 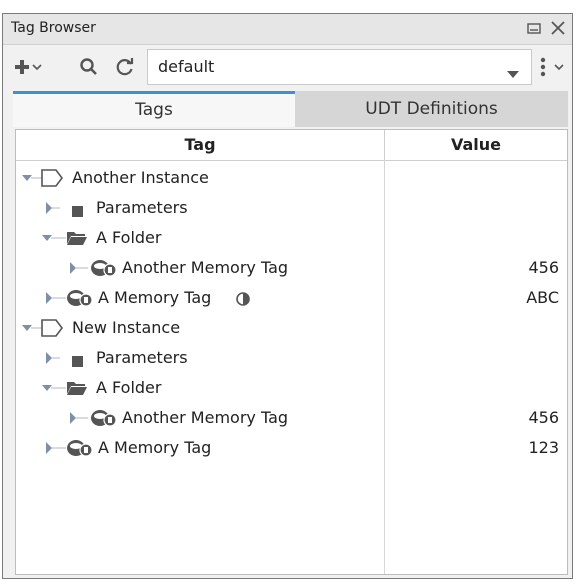 I want to click on tree-item-label: Another Instance, so click(x=140, y=177).